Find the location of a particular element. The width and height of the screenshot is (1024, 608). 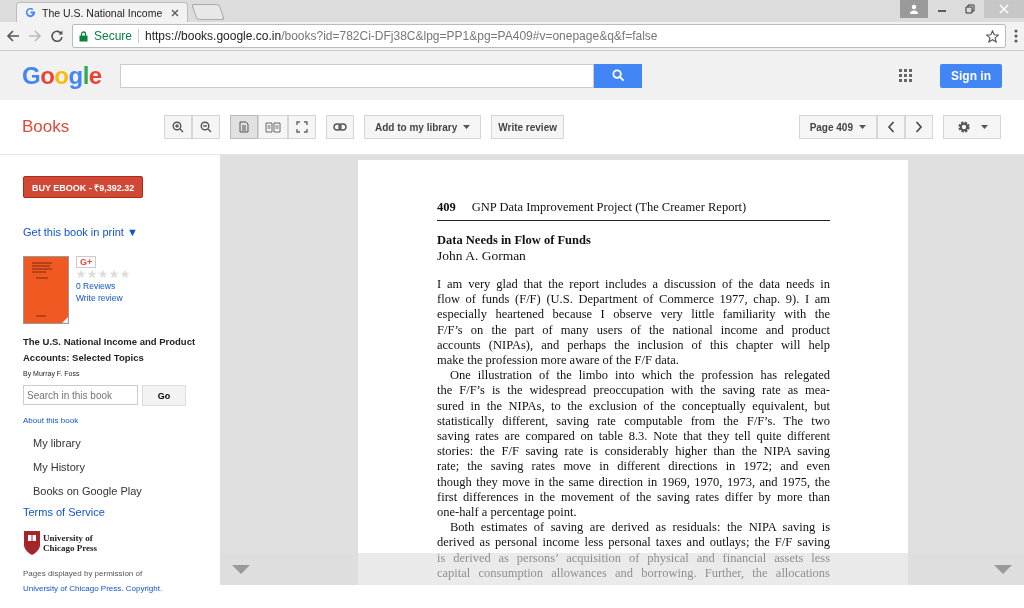

back-icon is located at coordinates (13, 36).